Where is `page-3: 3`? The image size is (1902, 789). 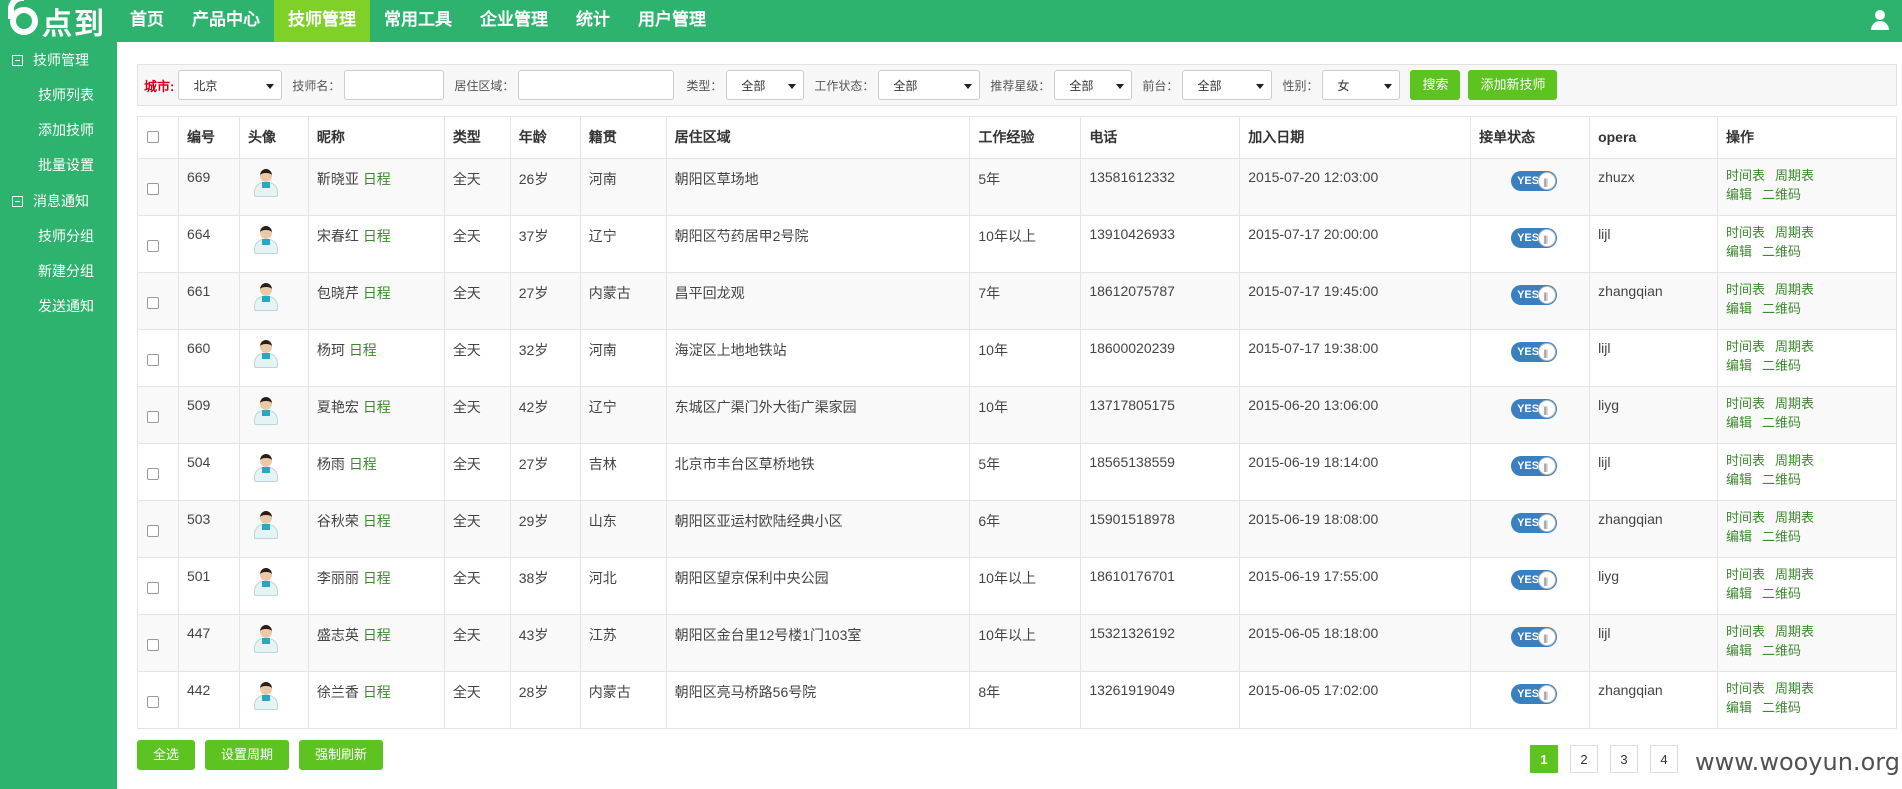 page-3: 3 is located at coordinates (1624, 759).